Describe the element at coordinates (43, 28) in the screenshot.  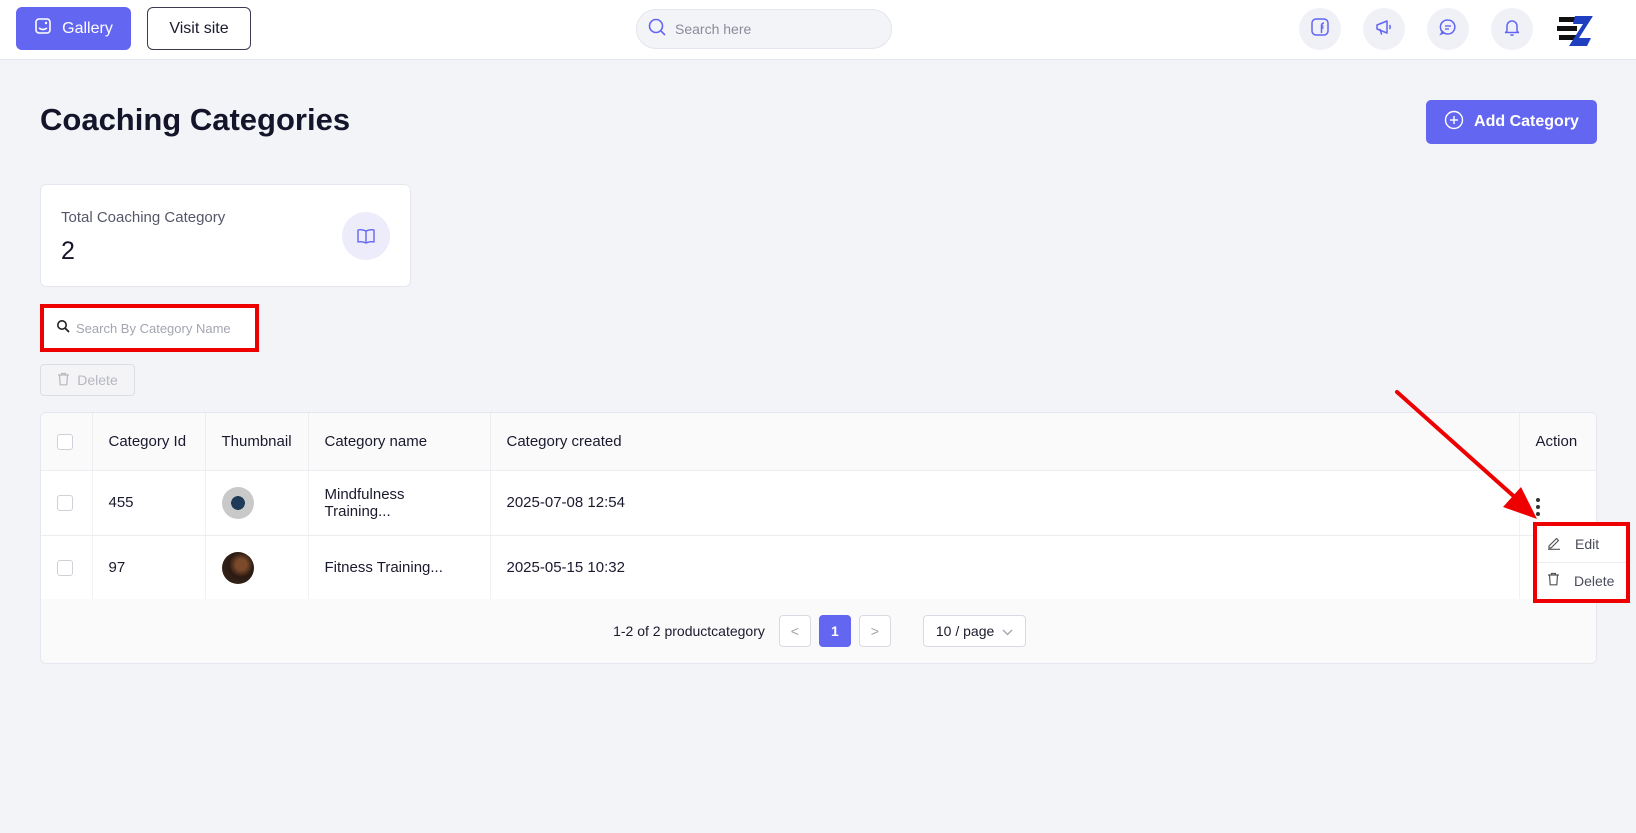
I see `gallery-icon` at that location.